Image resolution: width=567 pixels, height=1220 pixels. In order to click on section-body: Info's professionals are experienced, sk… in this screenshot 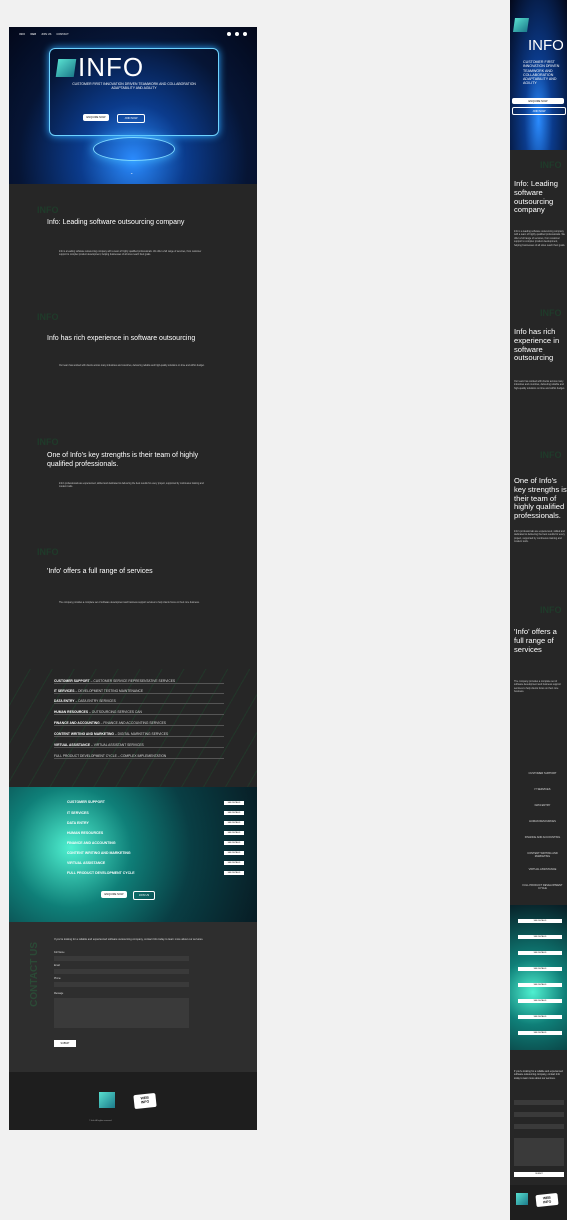, I will do `click(131, 486)`.